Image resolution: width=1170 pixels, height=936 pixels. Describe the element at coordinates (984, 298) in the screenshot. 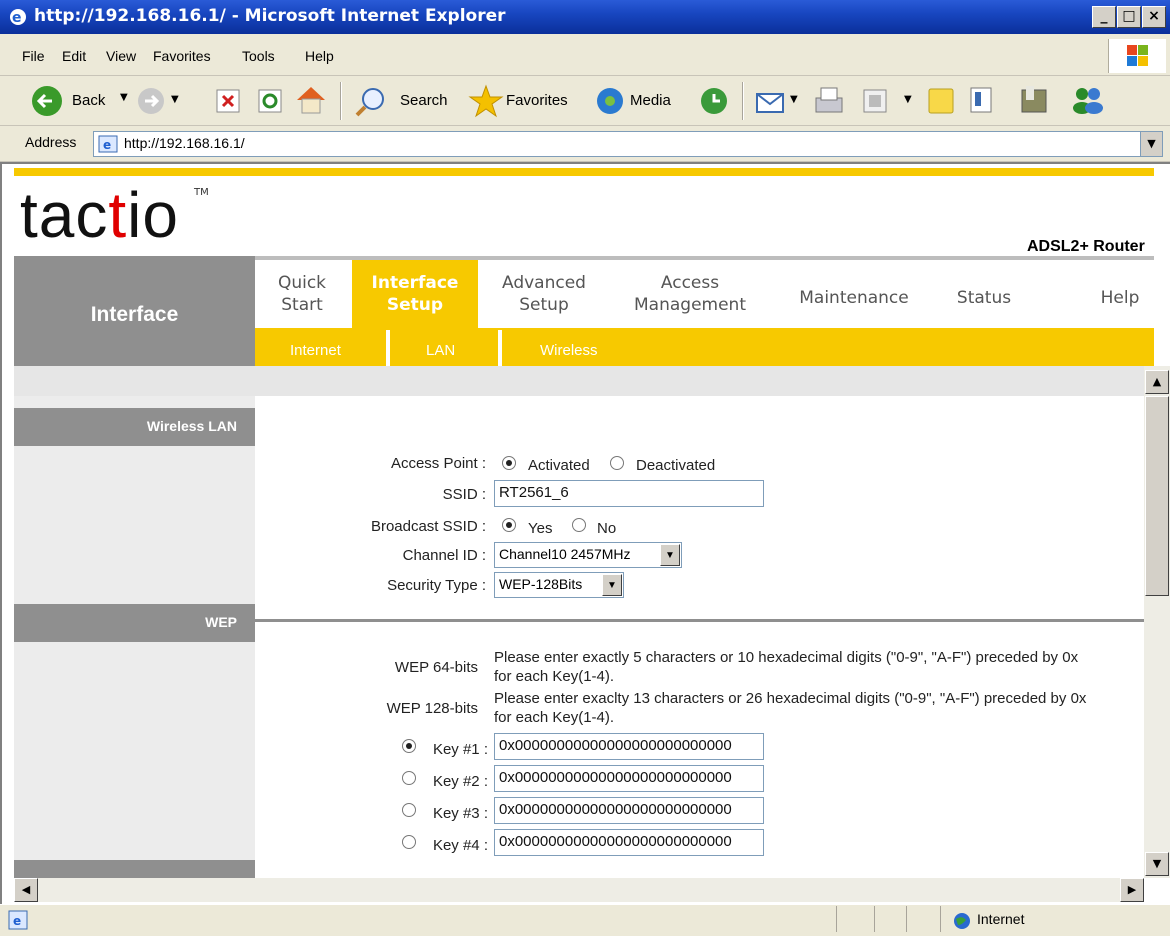

I see `nav-status: Status` at that location.